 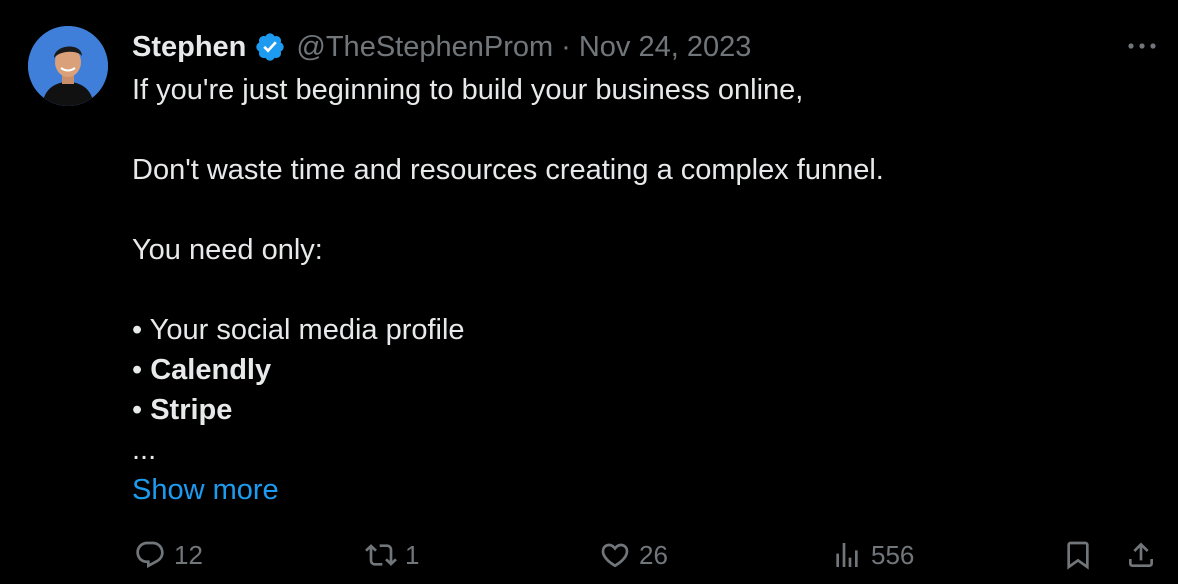 I want to click on like-button: 26, so click(x=633, y=555).